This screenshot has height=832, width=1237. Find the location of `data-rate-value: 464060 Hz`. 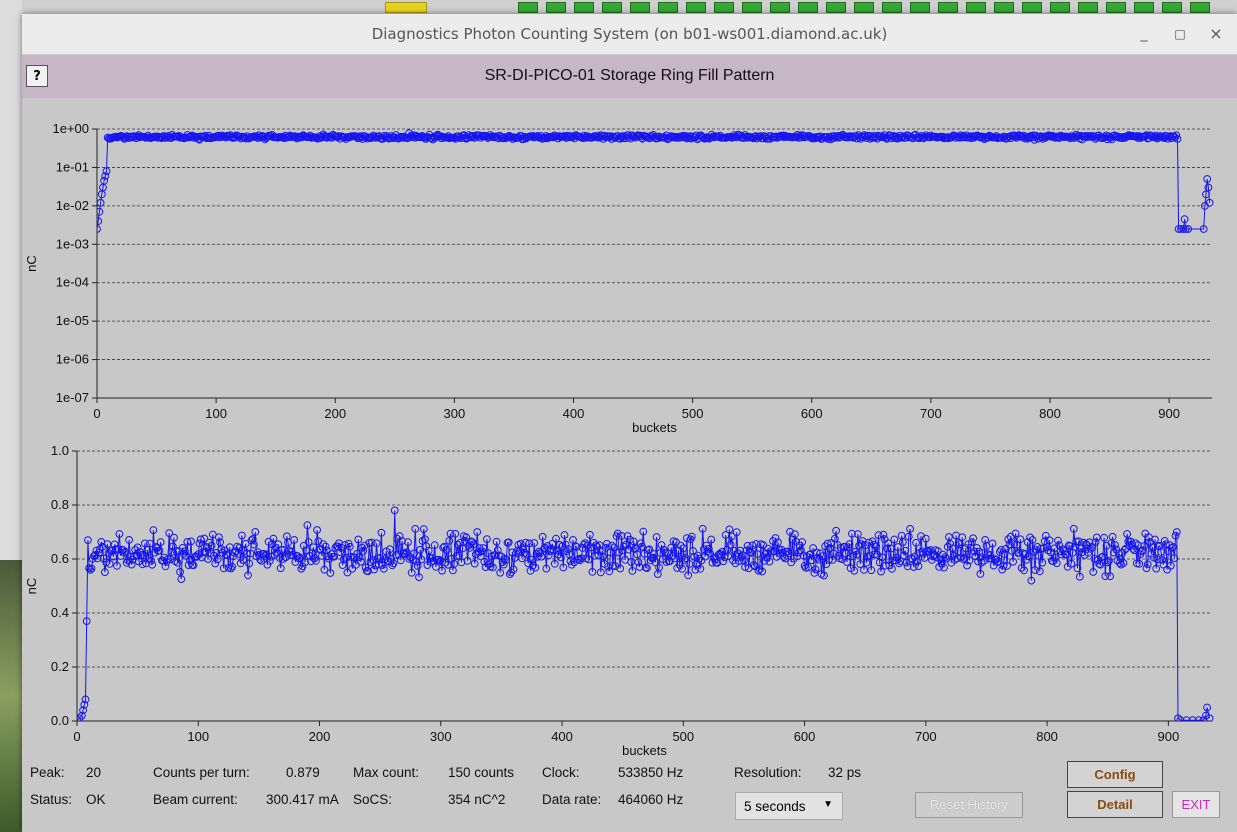

data-rate-value: 464060 Hz is located at coordinates (651, 799).